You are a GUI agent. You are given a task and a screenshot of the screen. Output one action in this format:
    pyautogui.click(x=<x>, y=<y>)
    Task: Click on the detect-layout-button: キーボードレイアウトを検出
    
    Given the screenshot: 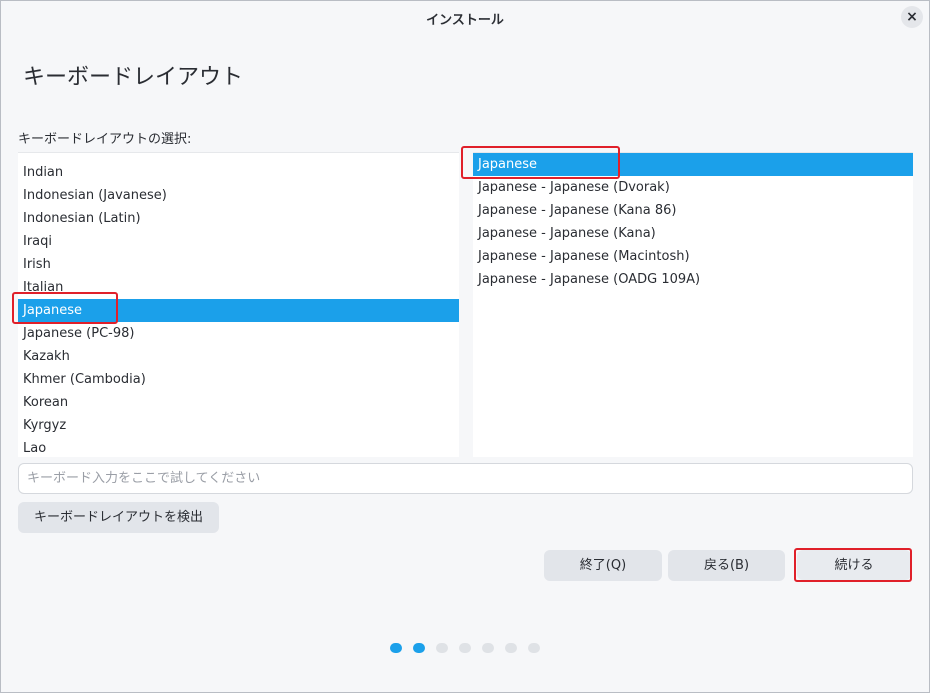 What is the action you would take?
    pyautogui.click(x=118, y=517)
    